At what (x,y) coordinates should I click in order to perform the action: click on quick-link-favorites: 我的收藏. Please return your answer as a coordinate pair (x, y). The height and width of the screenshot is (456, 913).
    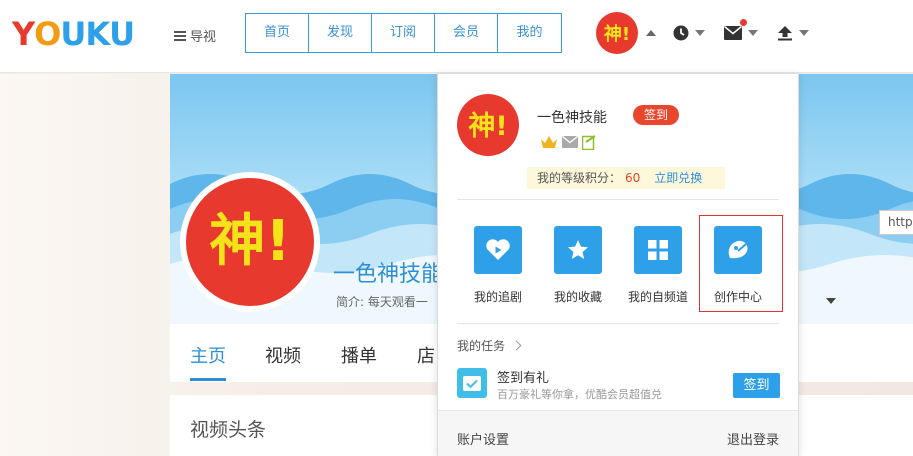
    Looking at the image, I should click on (578, 265).